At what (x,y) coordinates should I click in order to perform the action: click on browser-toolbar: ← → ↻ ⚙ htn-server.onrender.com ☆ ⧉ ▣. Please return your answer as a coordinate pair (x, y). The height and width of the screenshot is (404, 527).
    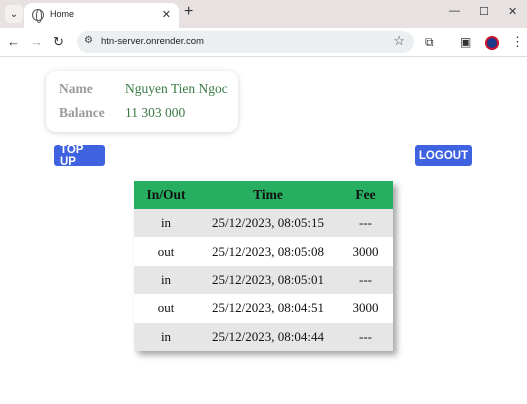
    Looking at the image, I should click on (263, 42).